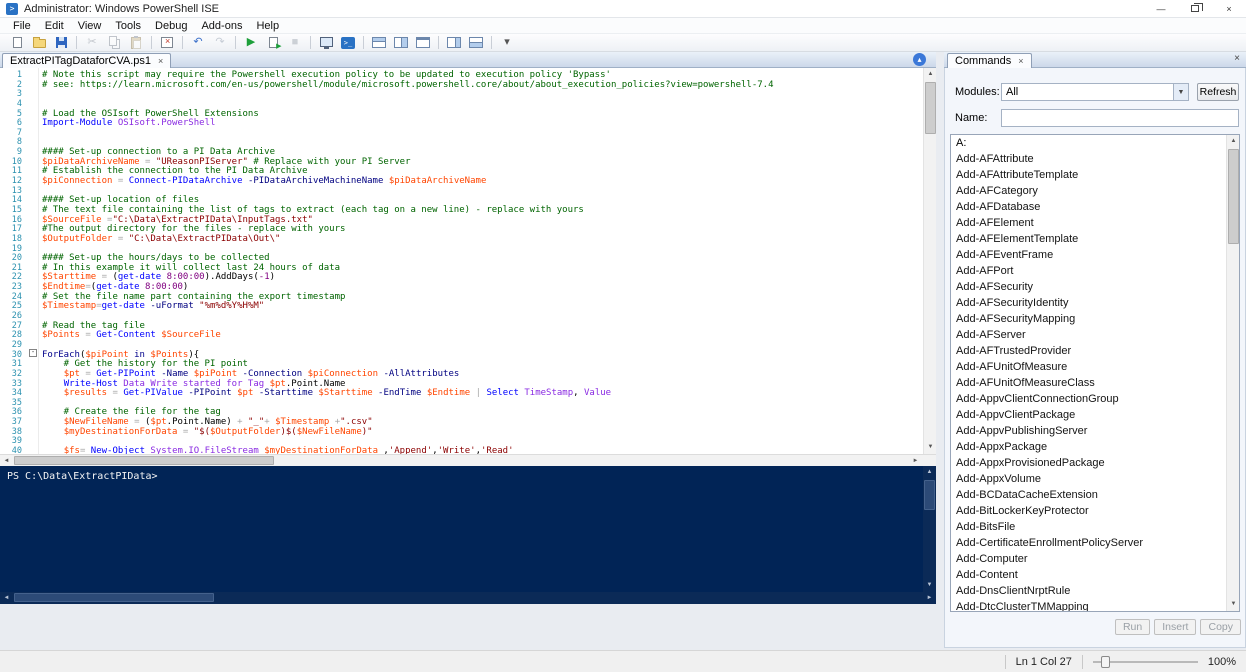 The width and height of the screenshot is (1246, 672). What do you see at coordinates (171, 26) in the screenshot?
I see `menu-item-debug: Debug` at bounding box center [171, 26].